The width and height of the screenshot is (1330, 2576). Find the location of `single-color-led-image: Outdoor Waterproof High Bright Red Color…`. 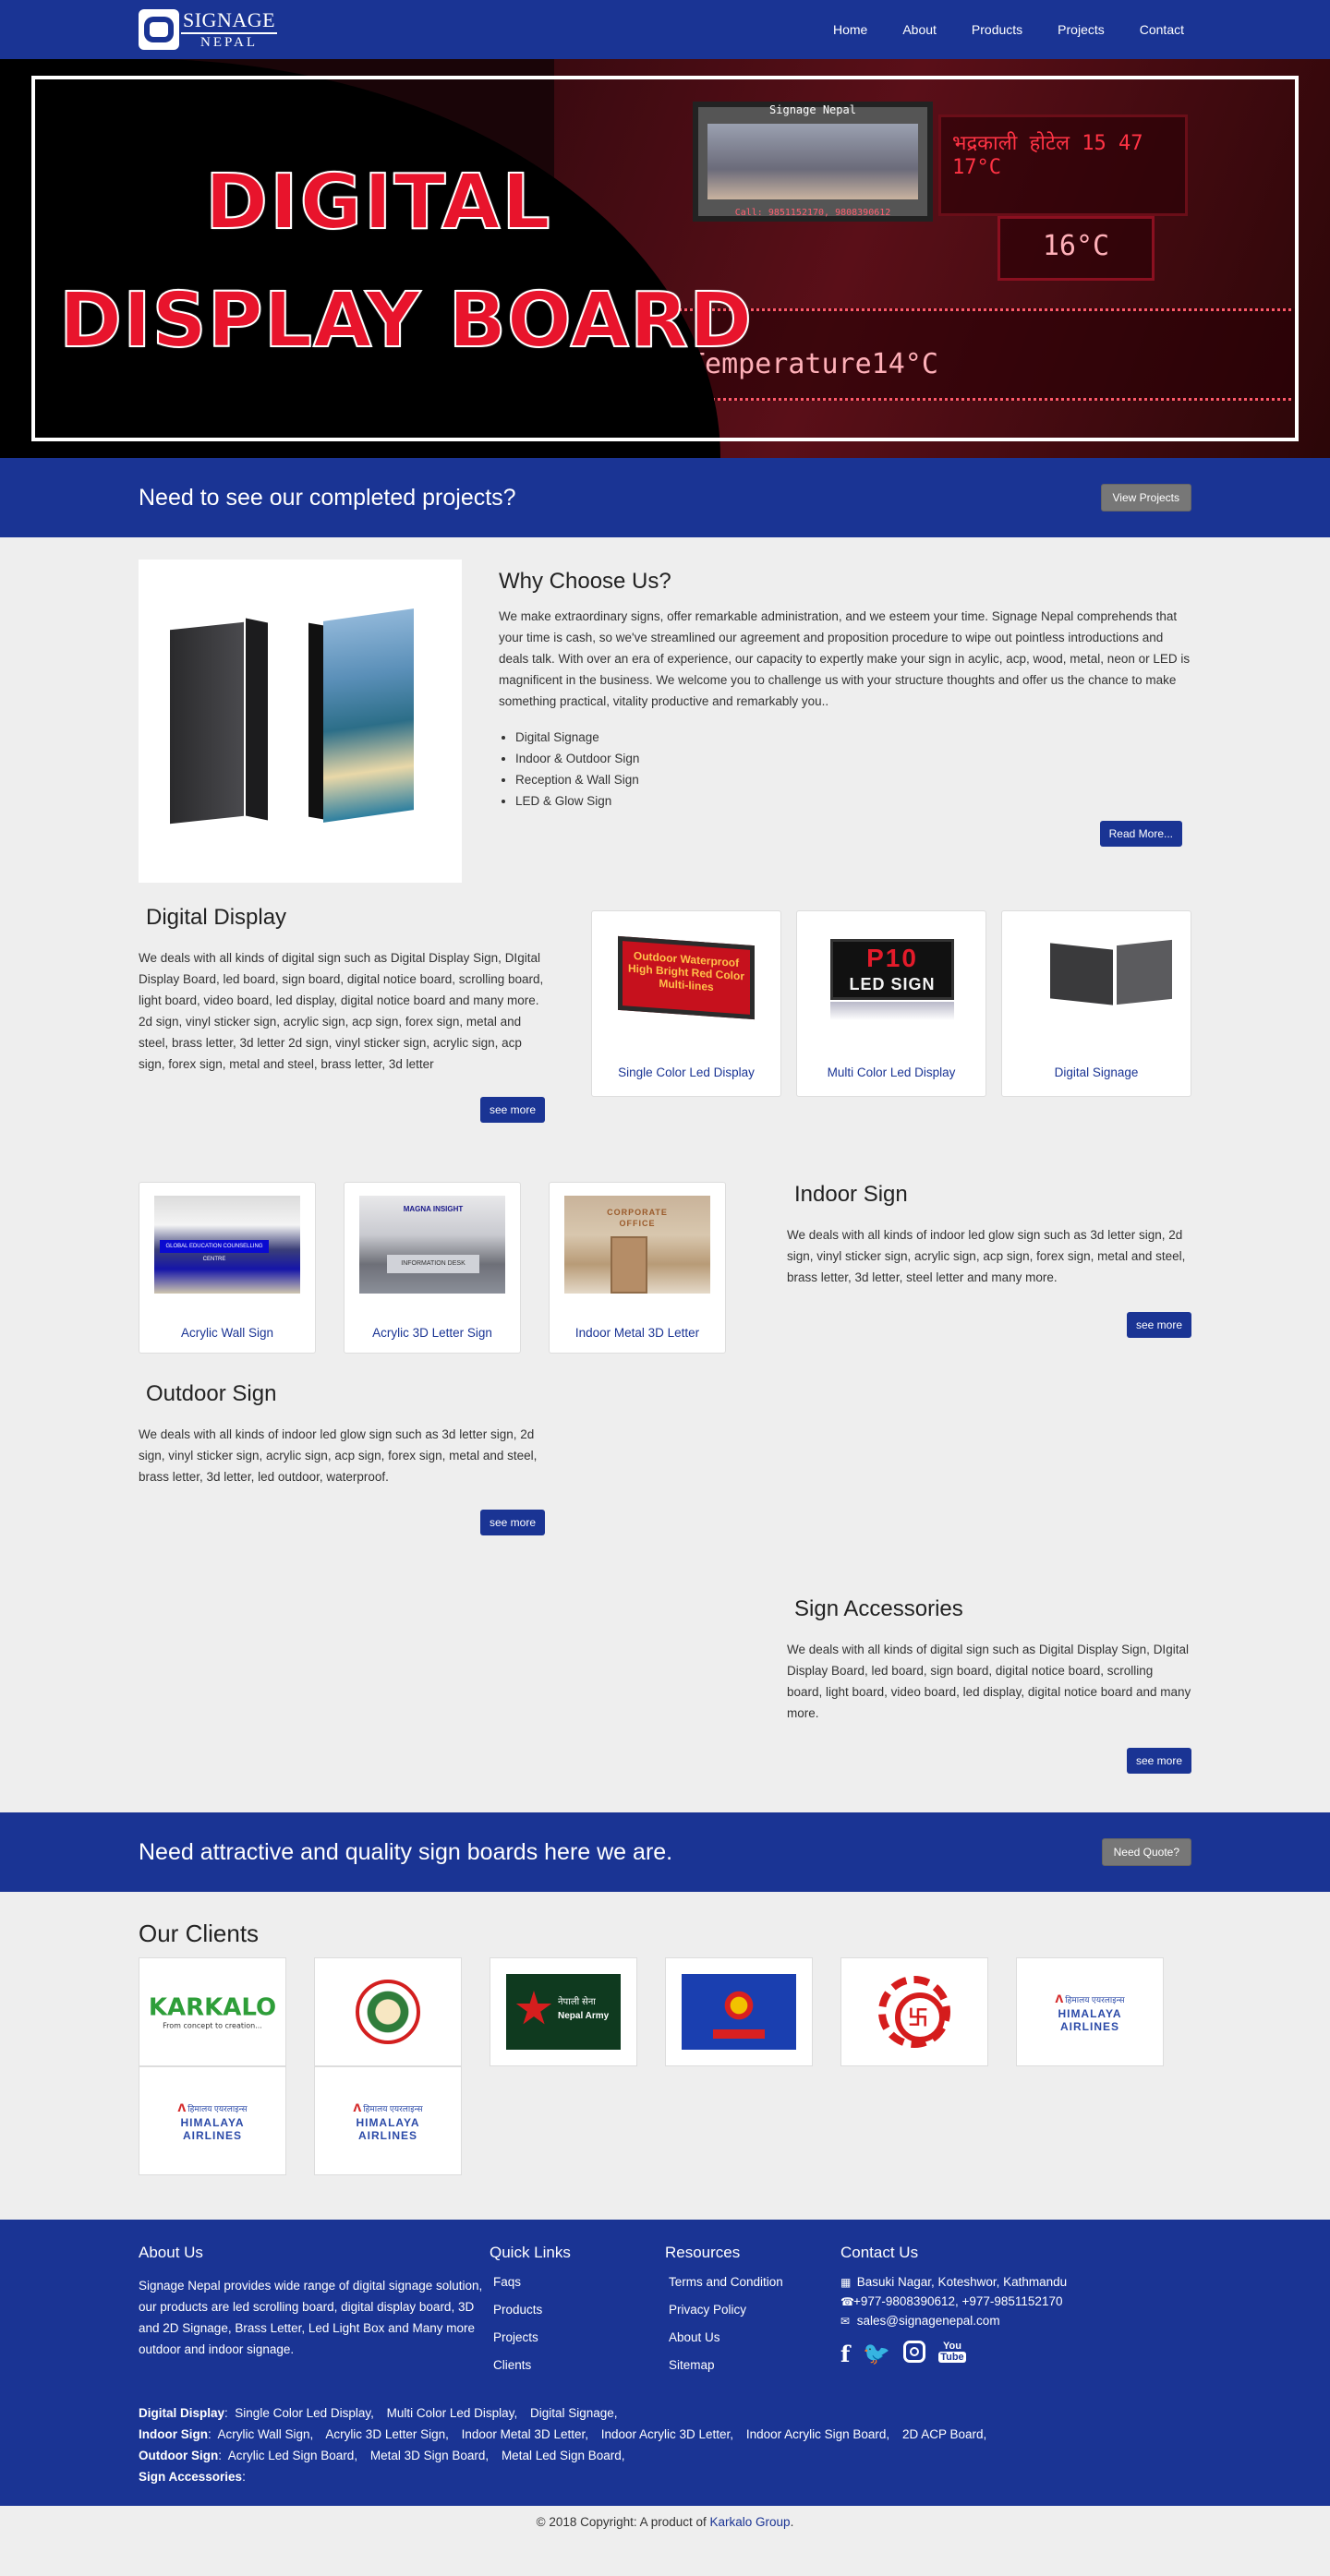

single-color-led-image: Outdoor Waterproof High Bright Red Color… is located at coordinates (686, 973).